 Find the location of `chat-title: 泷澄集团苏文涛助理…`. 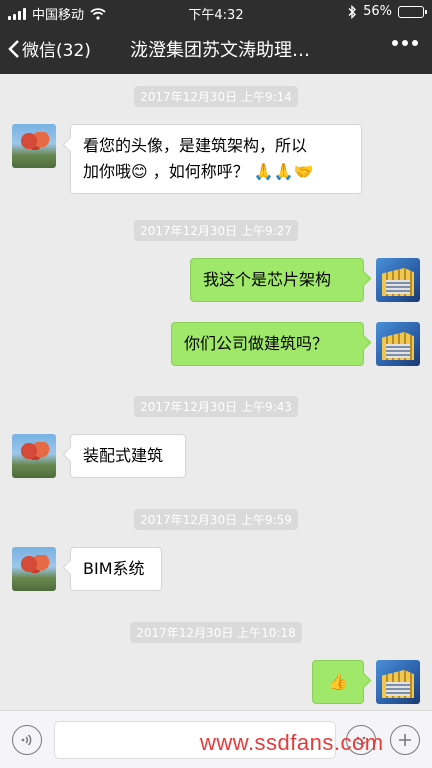

chat-title: 泷澄集团苏文涛助理… is located at coordinates (220, 50).